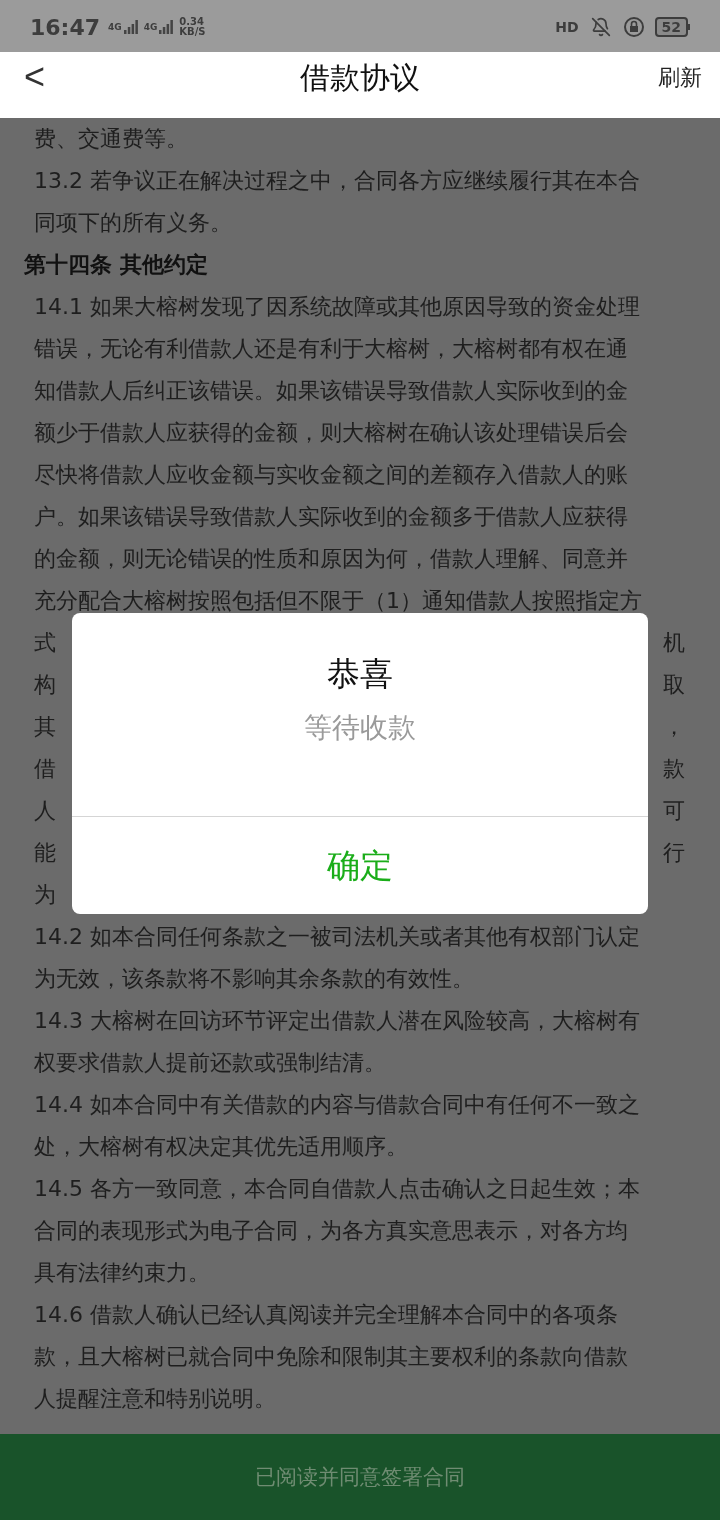  Describe the element at coordinates (192, 32) in the screenshot. I see `network-speed-unit: KB/S` at that location.